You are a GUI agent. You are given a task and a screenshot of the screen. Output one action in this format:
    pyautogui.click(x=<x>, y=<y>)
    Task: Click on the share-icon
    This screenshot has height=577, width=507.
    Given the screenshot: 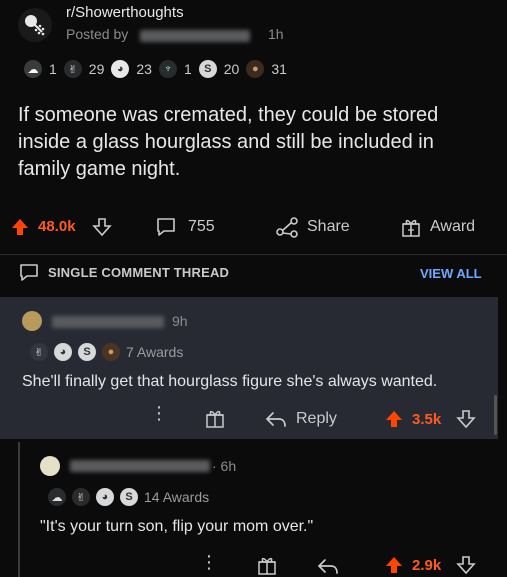 What is the action you would take?
    pyautogui.click(x=287, y=227)
    